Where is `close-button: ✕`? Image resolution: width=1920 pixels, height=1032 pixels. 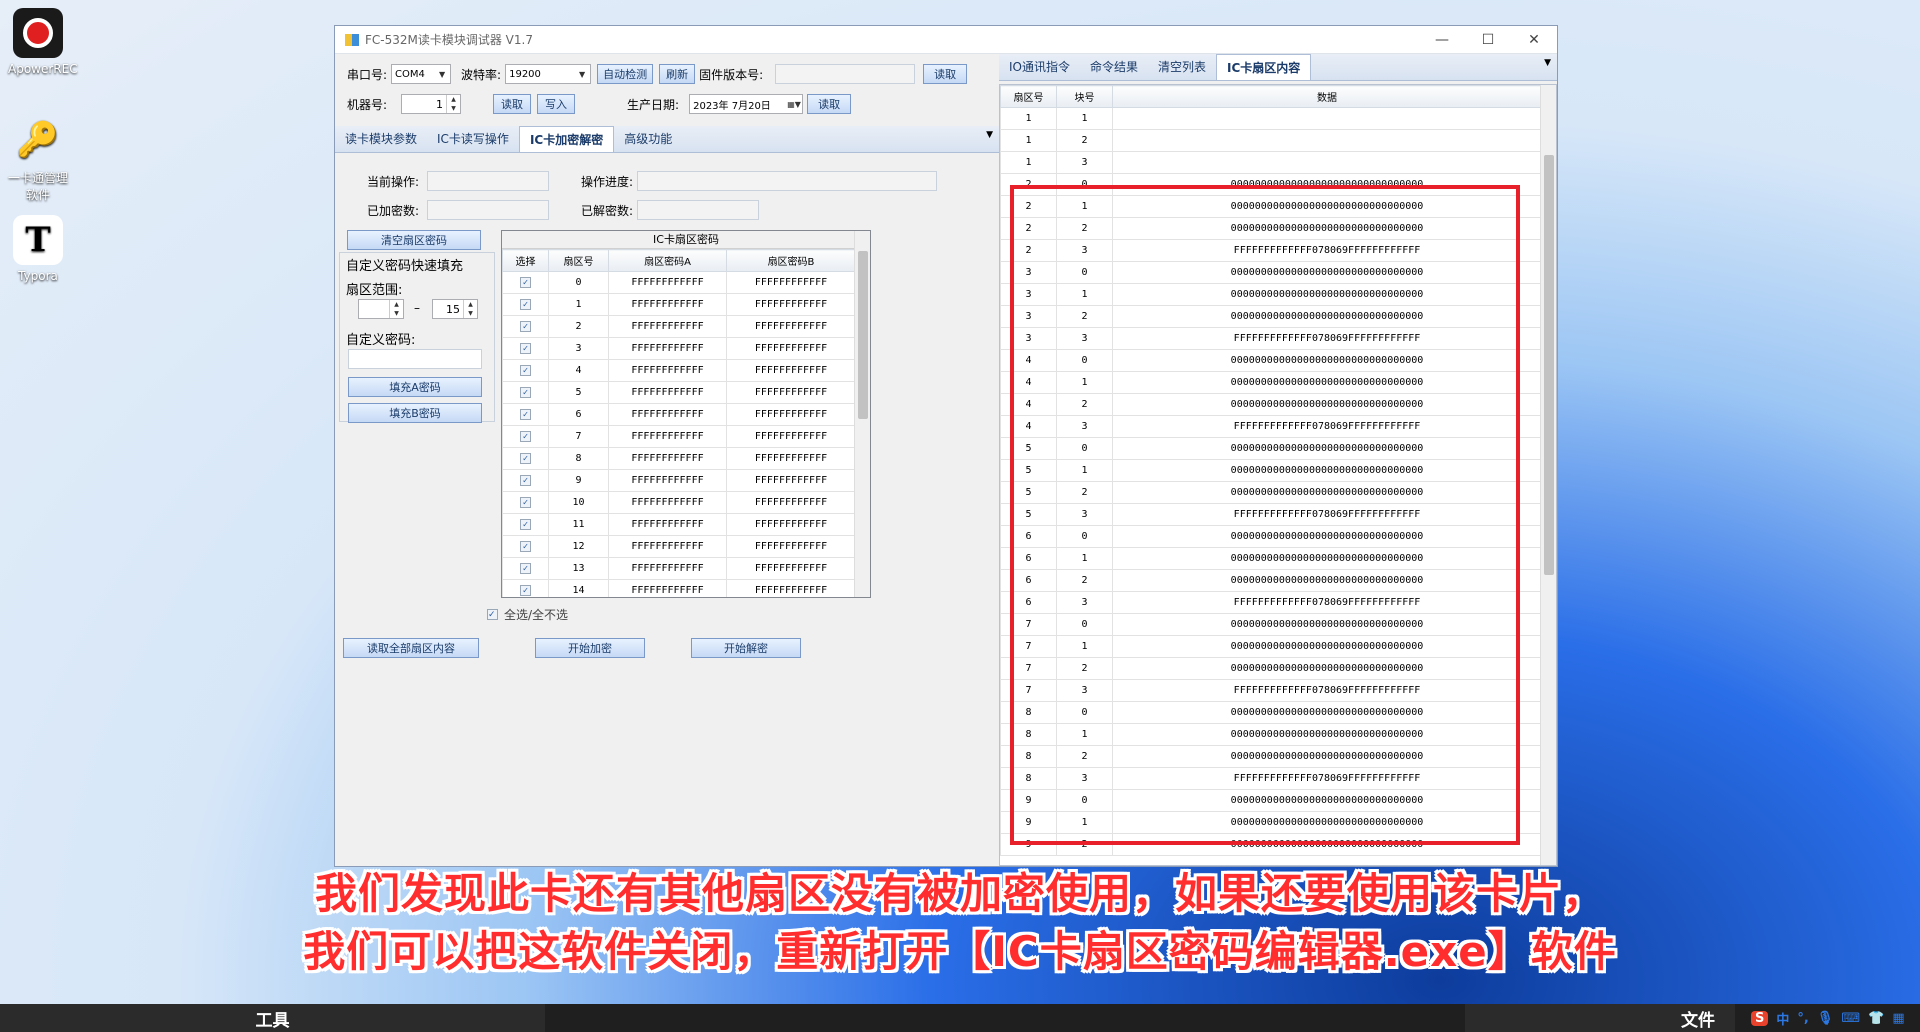
close-button: ✕ is located at coordinates (1534, 40).